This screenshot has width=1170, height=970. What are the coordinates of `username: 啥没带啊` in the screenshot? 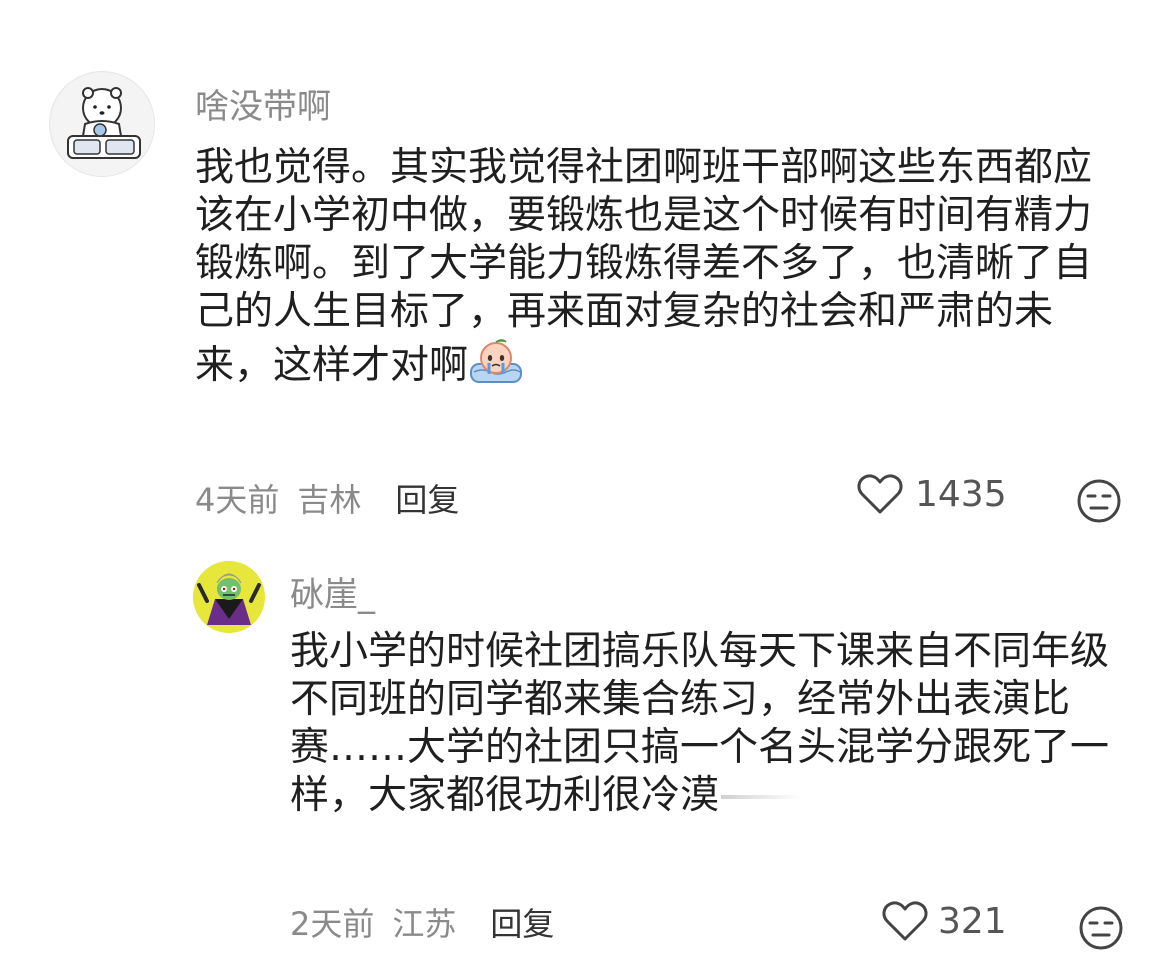 It's located at (263, 103).